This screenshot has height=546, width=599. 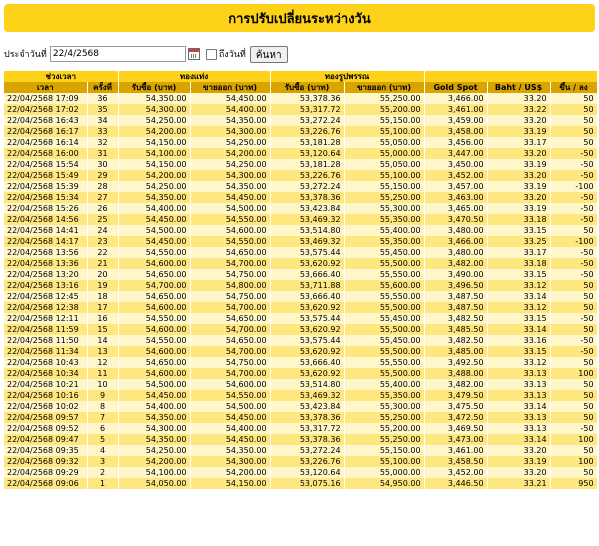 What do you see at coordinates (519, 98) in the screenshot?
I see `cell-baht-usd: 33.20` at bounding box center [519, 98].